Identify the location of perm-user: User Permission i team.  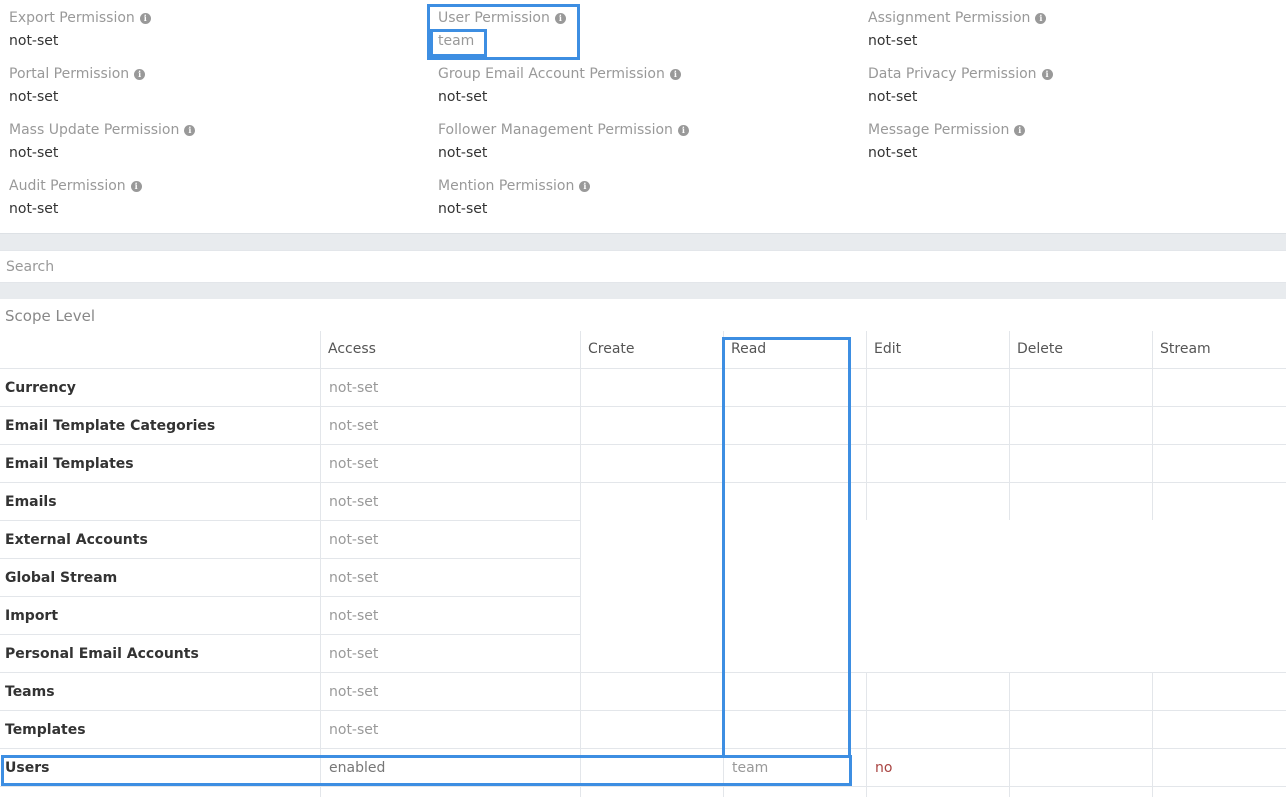
(502, 29).